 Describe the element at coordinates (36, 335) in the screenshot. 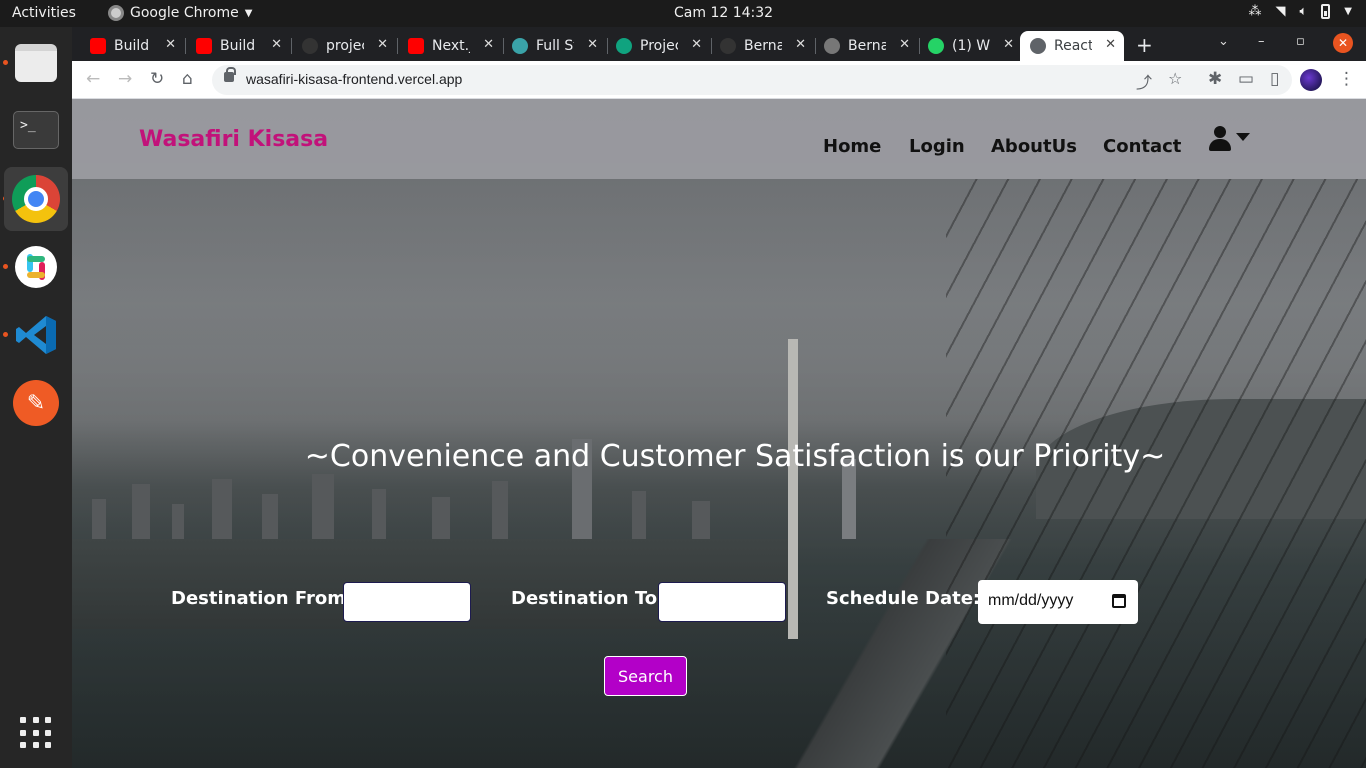

I see `dock-vscode` at that location.